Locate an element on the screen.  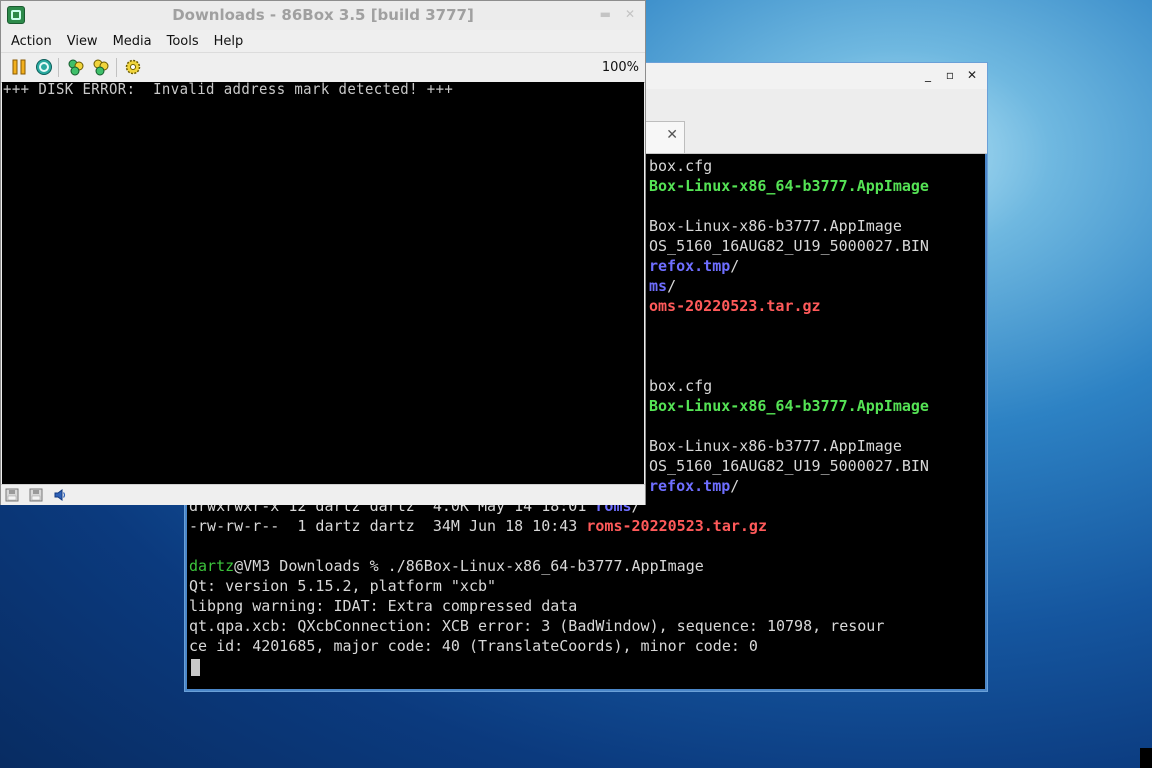
minimize-button: ▬ is located at coordinates (605, 14).